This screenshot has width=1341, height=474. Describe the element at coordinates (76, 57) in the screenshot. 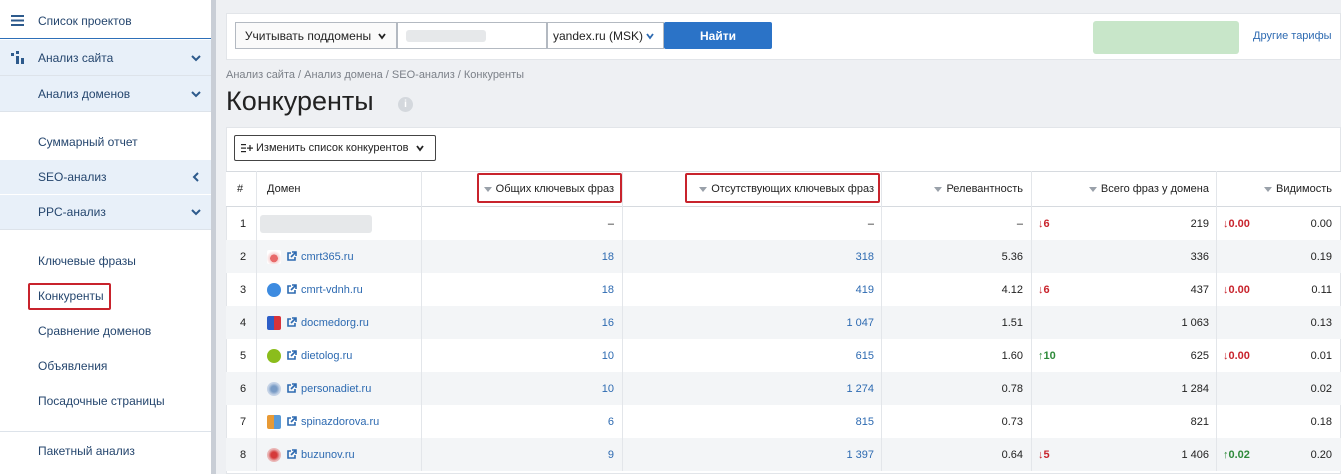

I see `sidebar-item-label: Анализ сайта` at that location.